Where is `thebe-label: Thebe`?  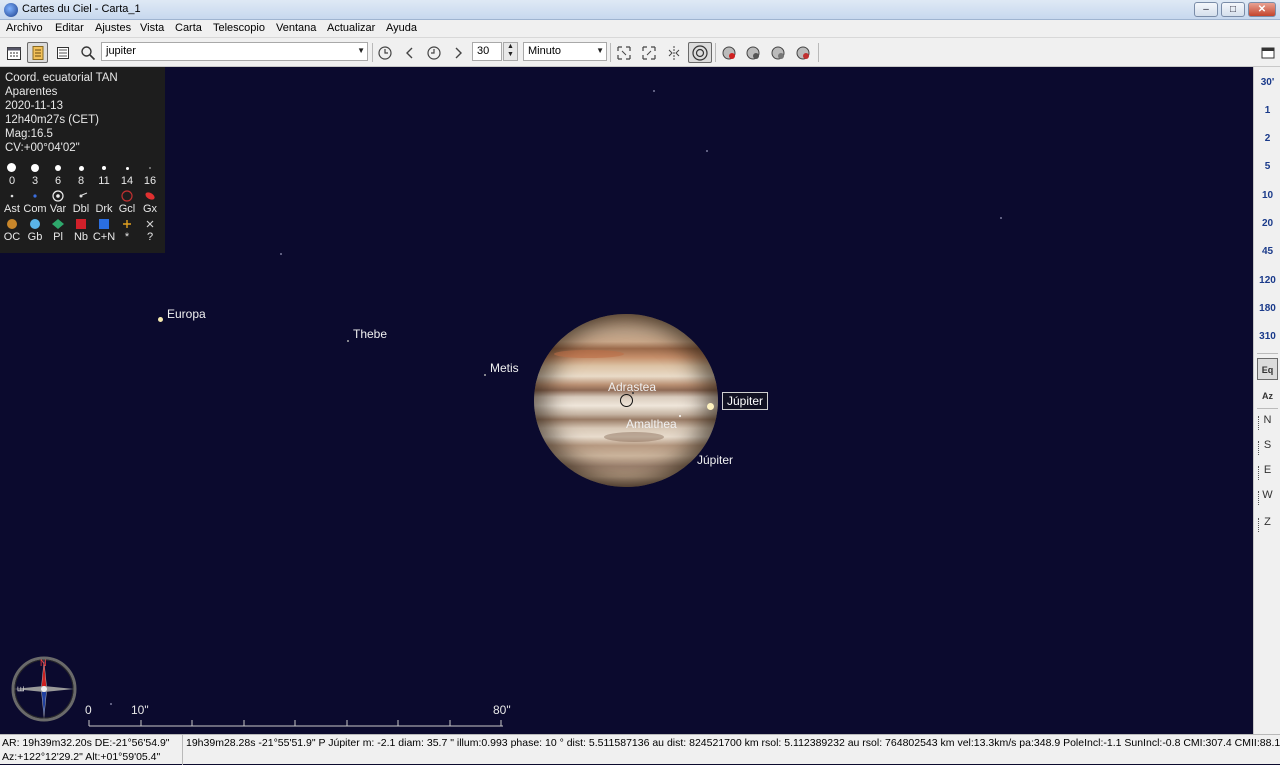 thebe-label: Thebe is located at coordinates (370, 334).